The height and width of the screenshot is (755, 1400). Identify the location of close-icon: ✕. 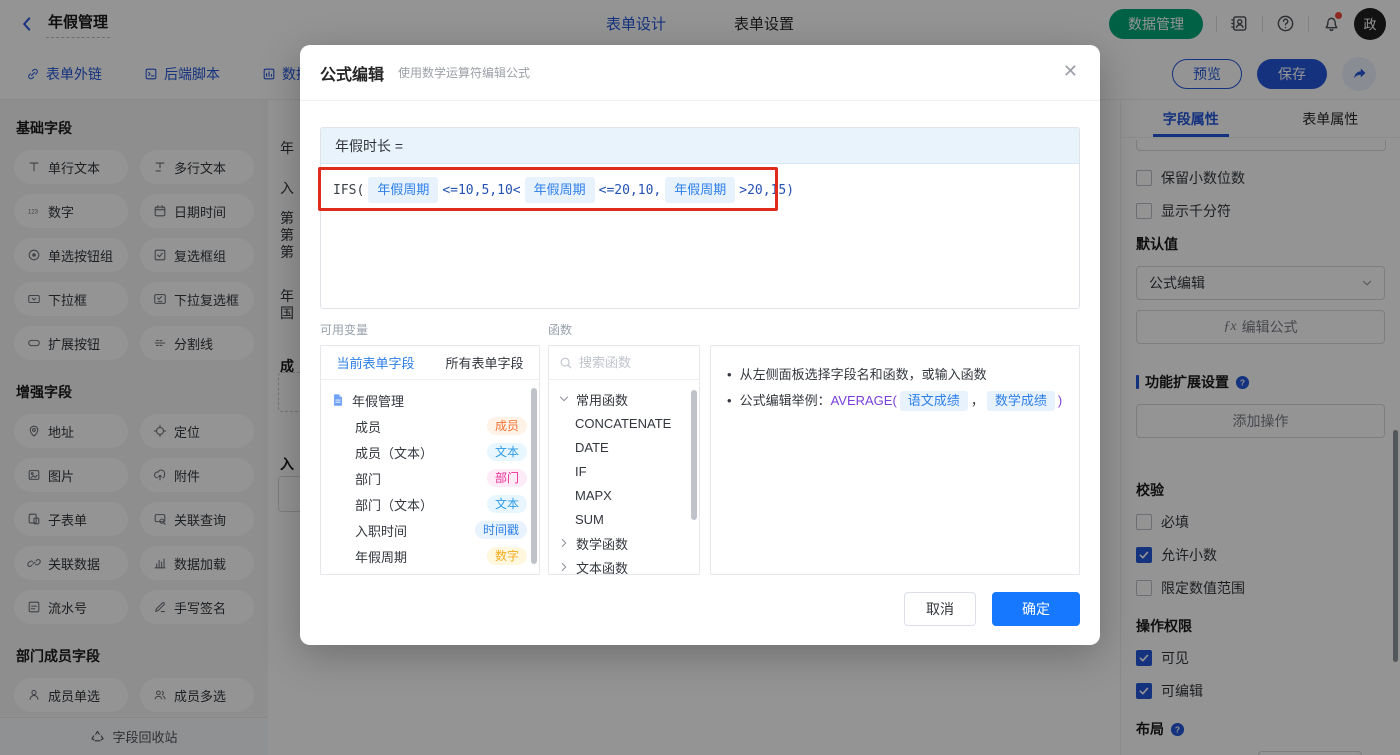
(1070, 71).